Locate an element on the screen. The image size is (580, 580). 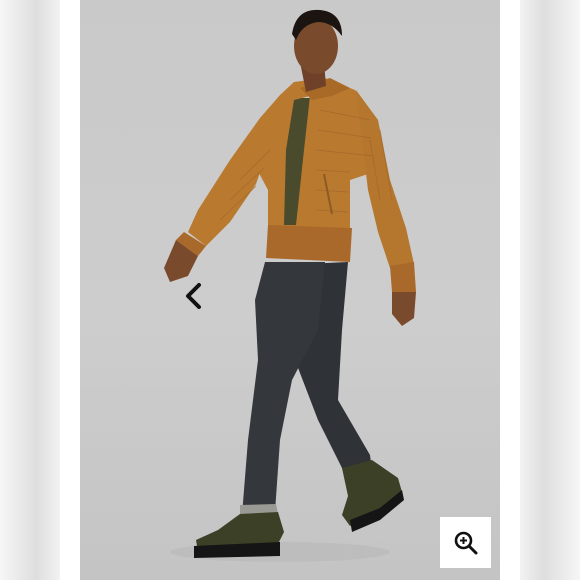
chevron-left-icon is located at coordinates (193, 296).